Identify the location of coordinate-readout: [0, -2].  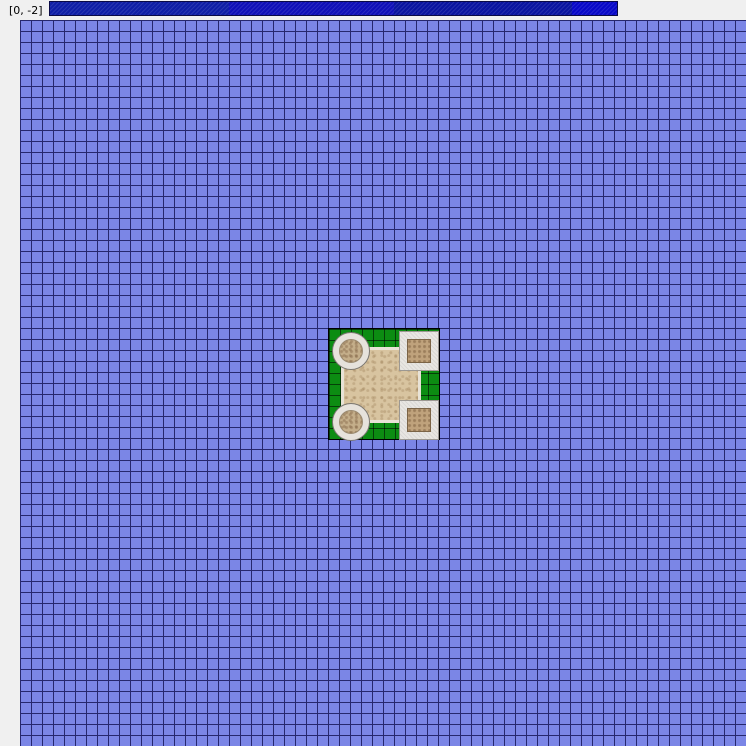
(26, 10).